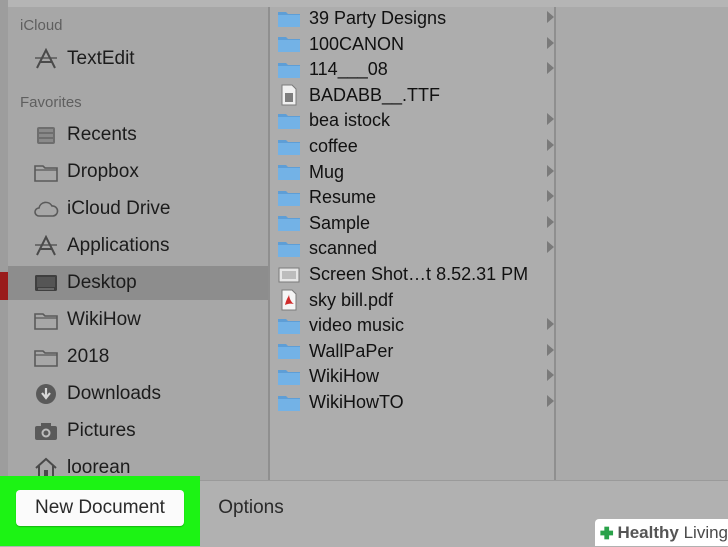 This screenshot has height=547, width=728. I want to click on folder-row: Mug, so click(412, 172).